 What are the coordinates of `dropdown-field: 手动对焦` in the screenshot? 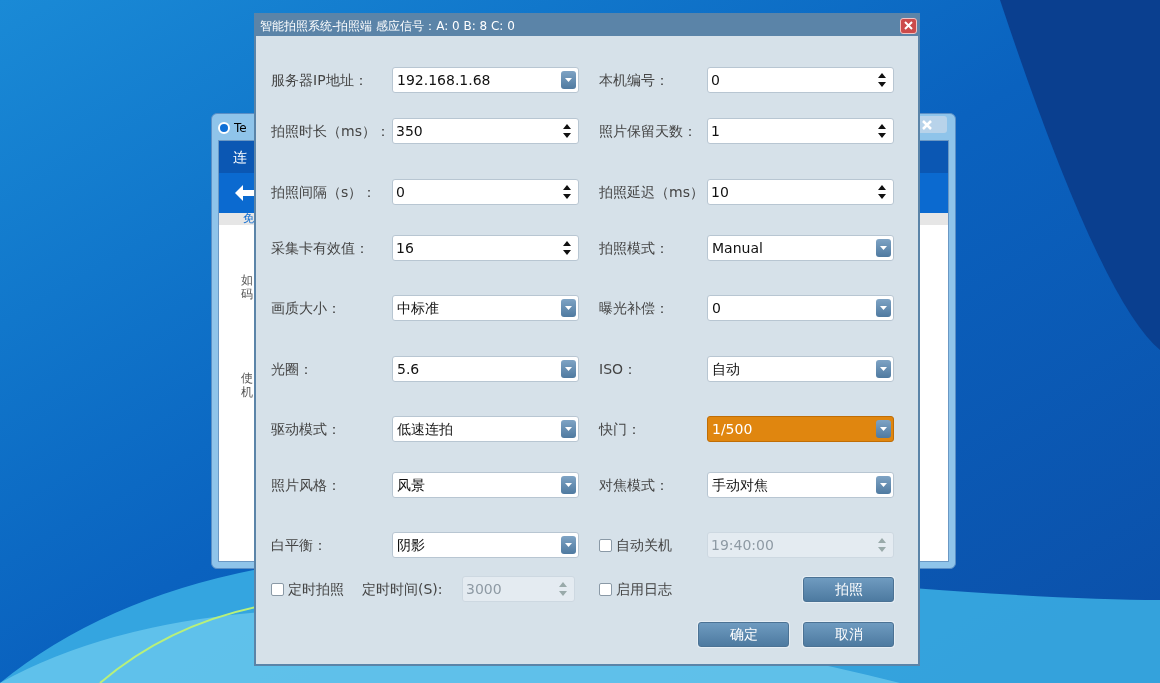 It's located at (800, 485).